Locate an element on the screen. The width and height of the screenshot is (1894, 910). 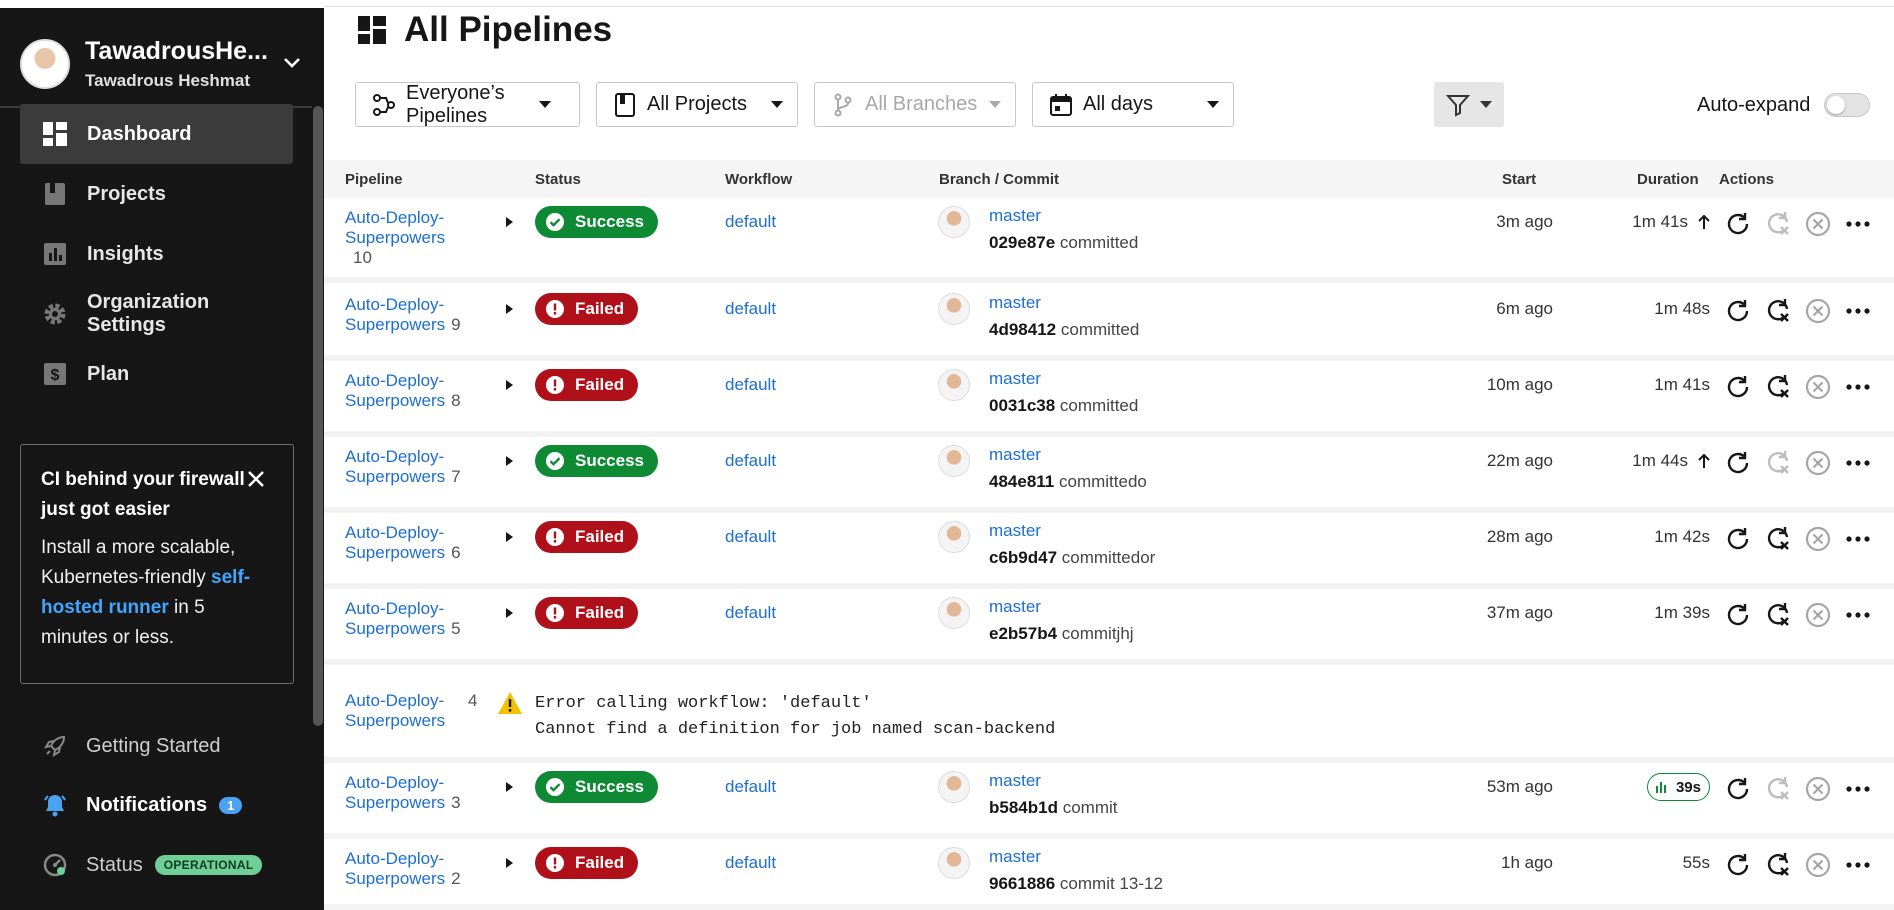
commit-sha: e2b57b4 is located at coordinates (1023, 633).